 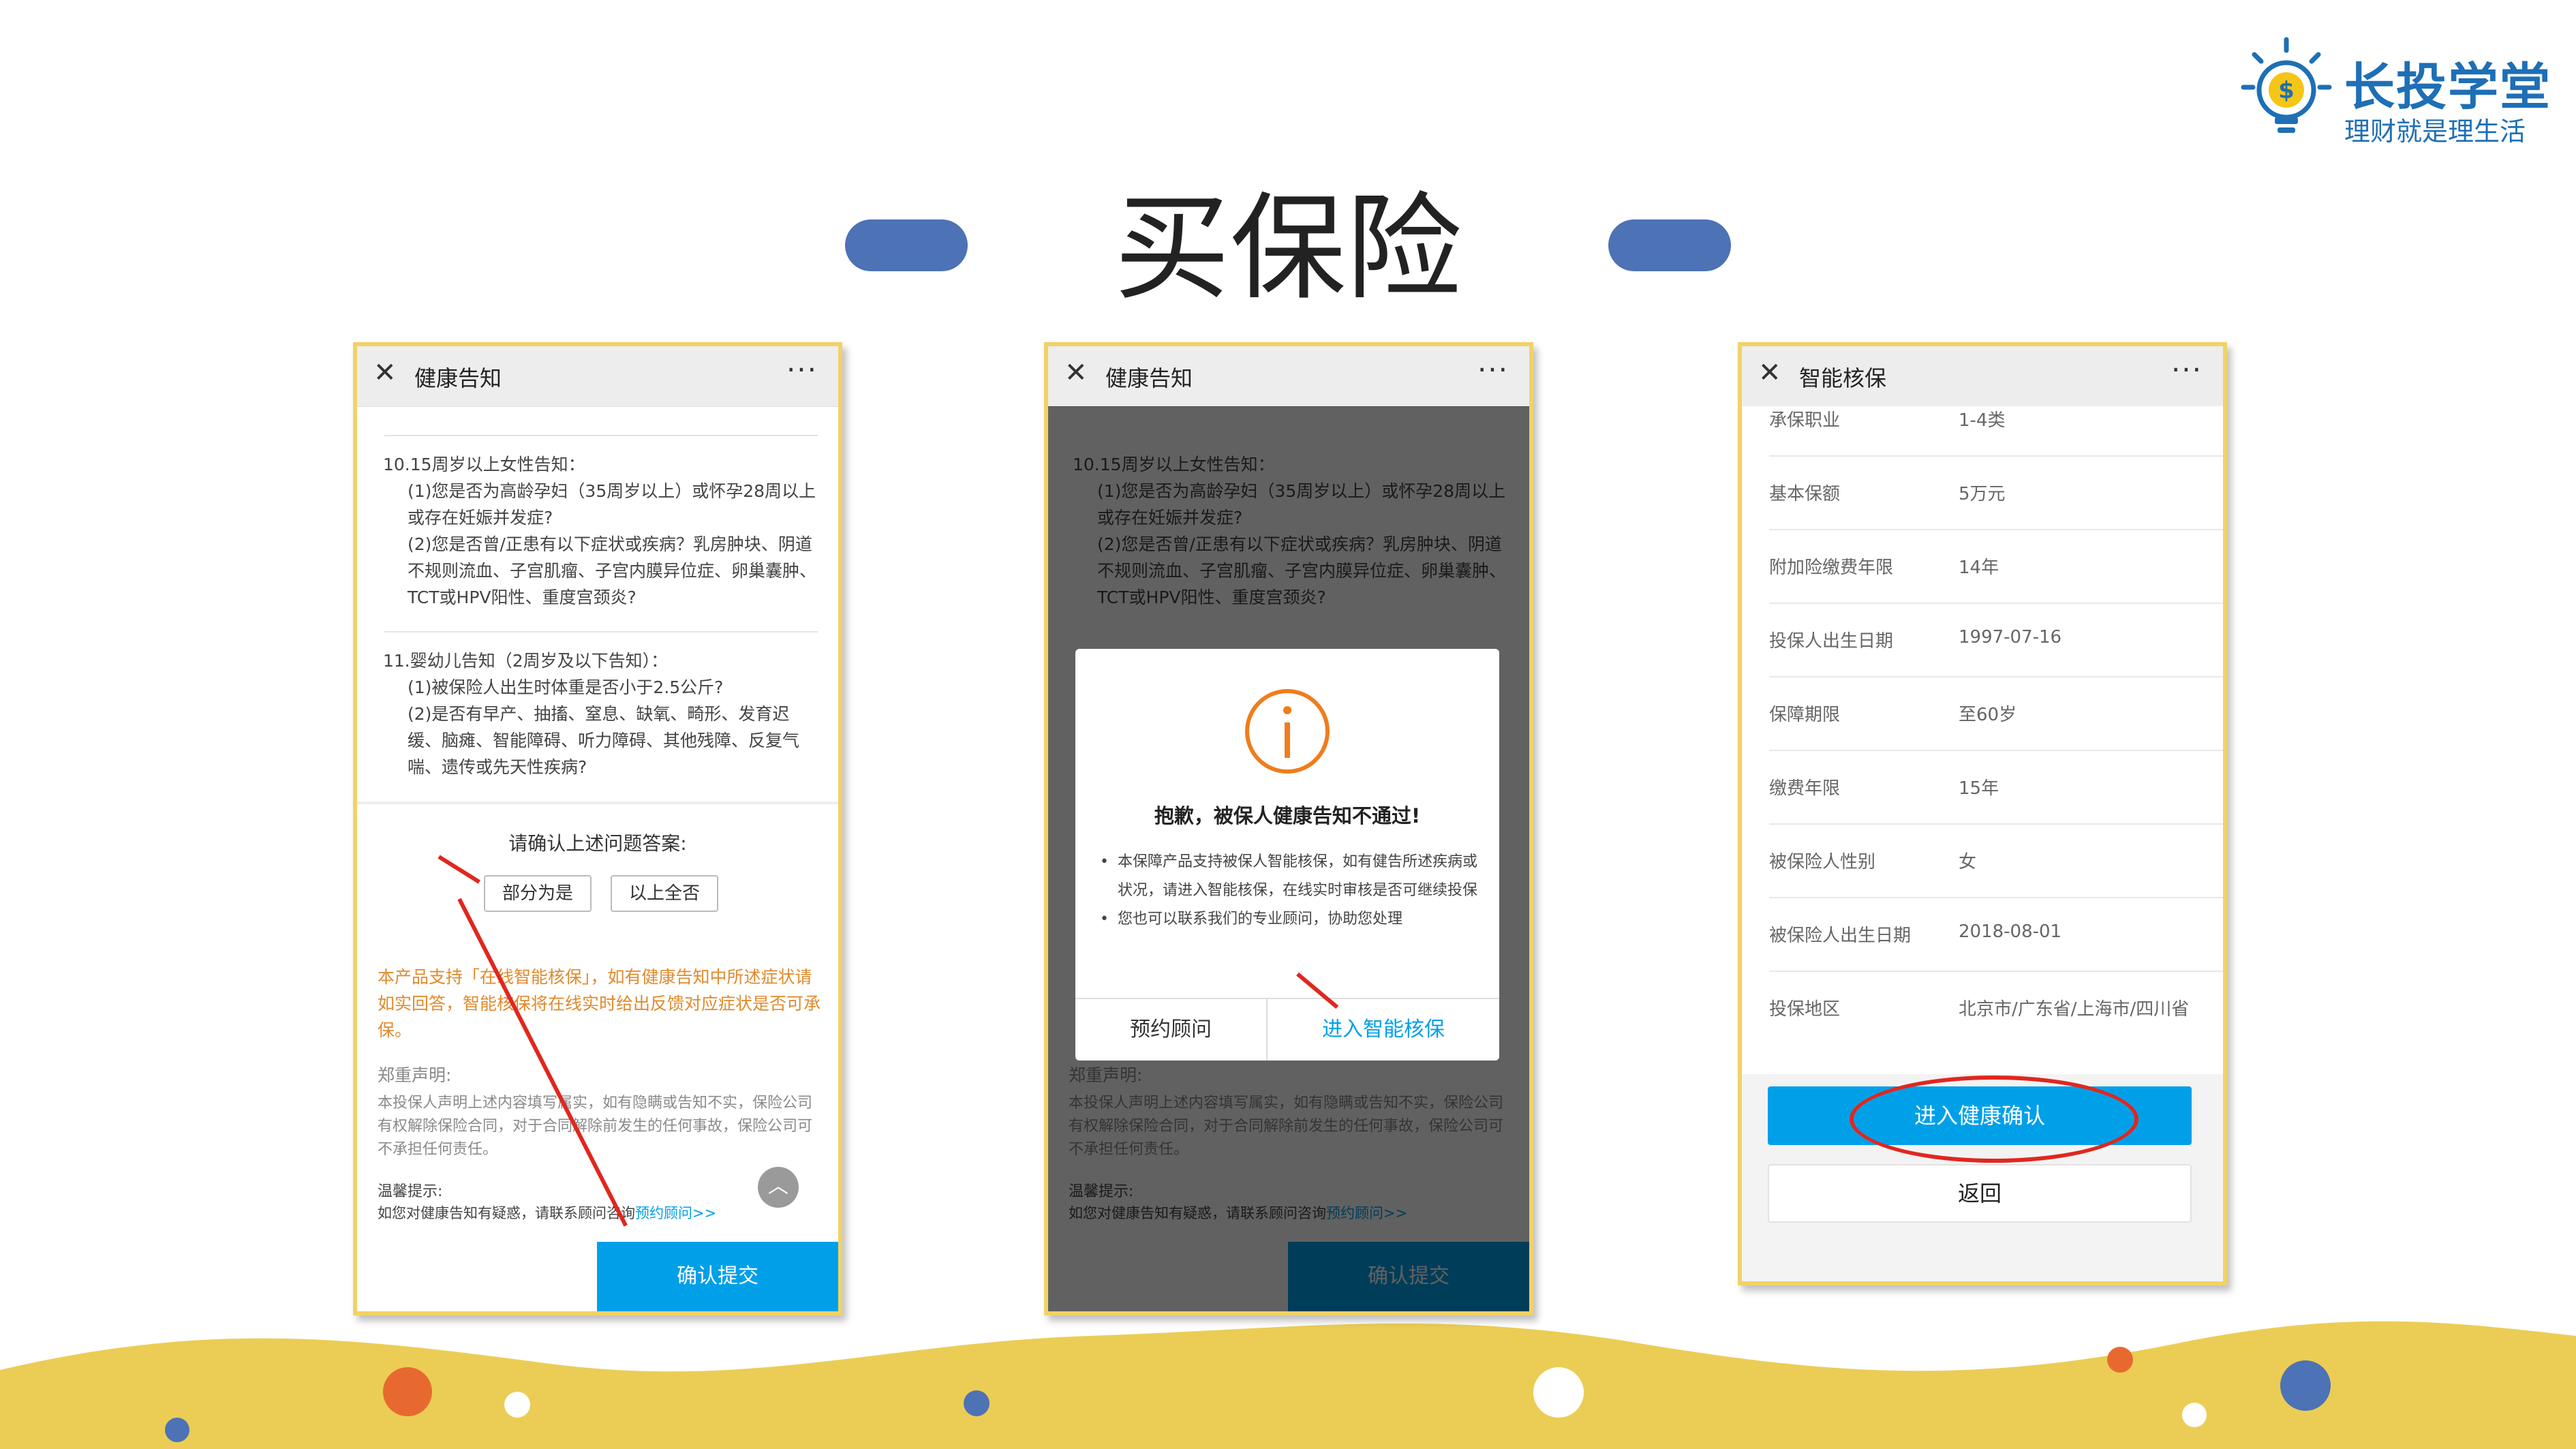 I want to click on back-button: 返回, so click(x=1980, y=1193).